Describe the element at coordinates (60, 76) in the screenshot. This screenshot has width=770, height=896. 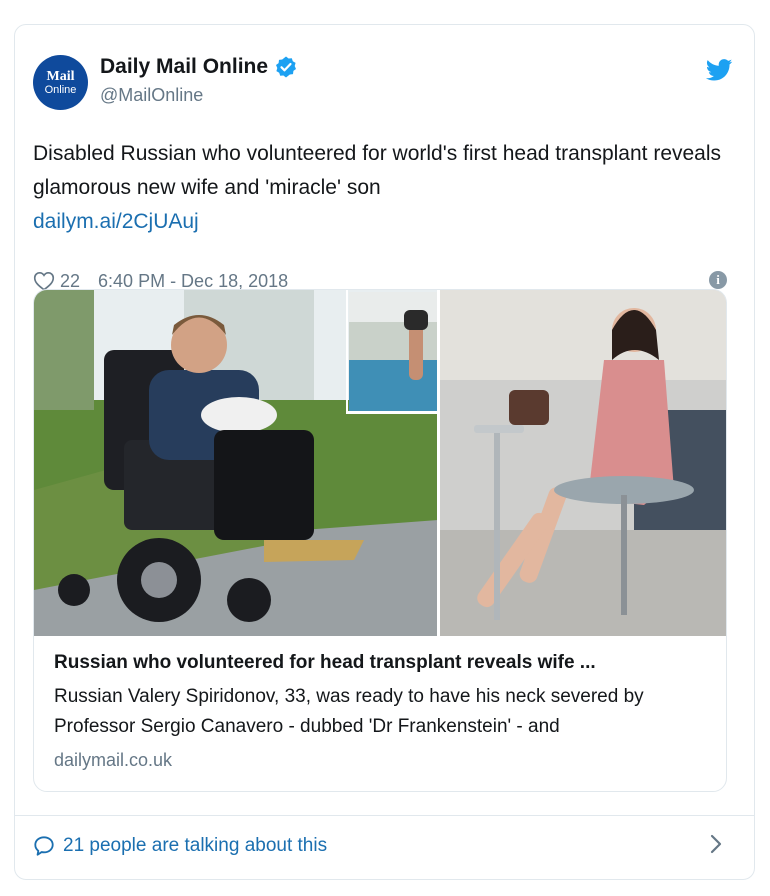
I see `avatar-text-mail: Mail` at that location.